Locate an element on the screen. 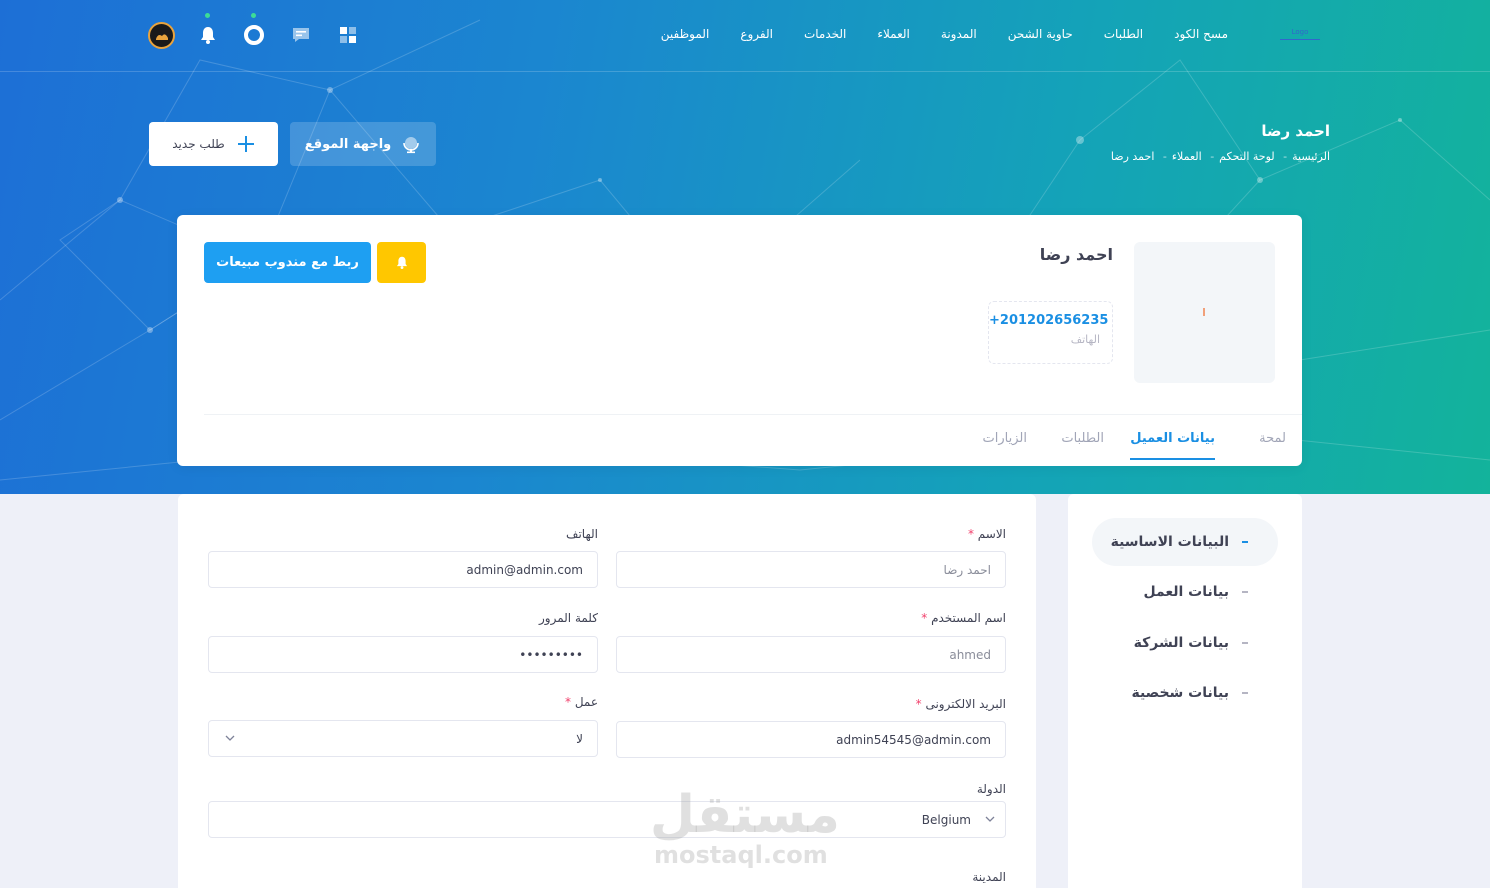 The width and height of the screenshot is (1490, 888). sidebar-item-label: بيانات الشركة is located at coordinates (1181, 643).